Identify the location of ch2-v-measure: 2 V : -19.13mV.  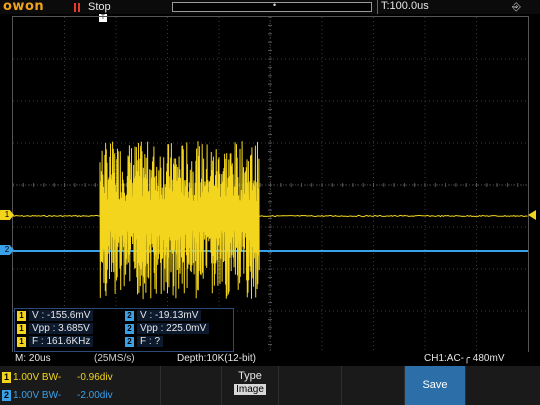
(163, 315).